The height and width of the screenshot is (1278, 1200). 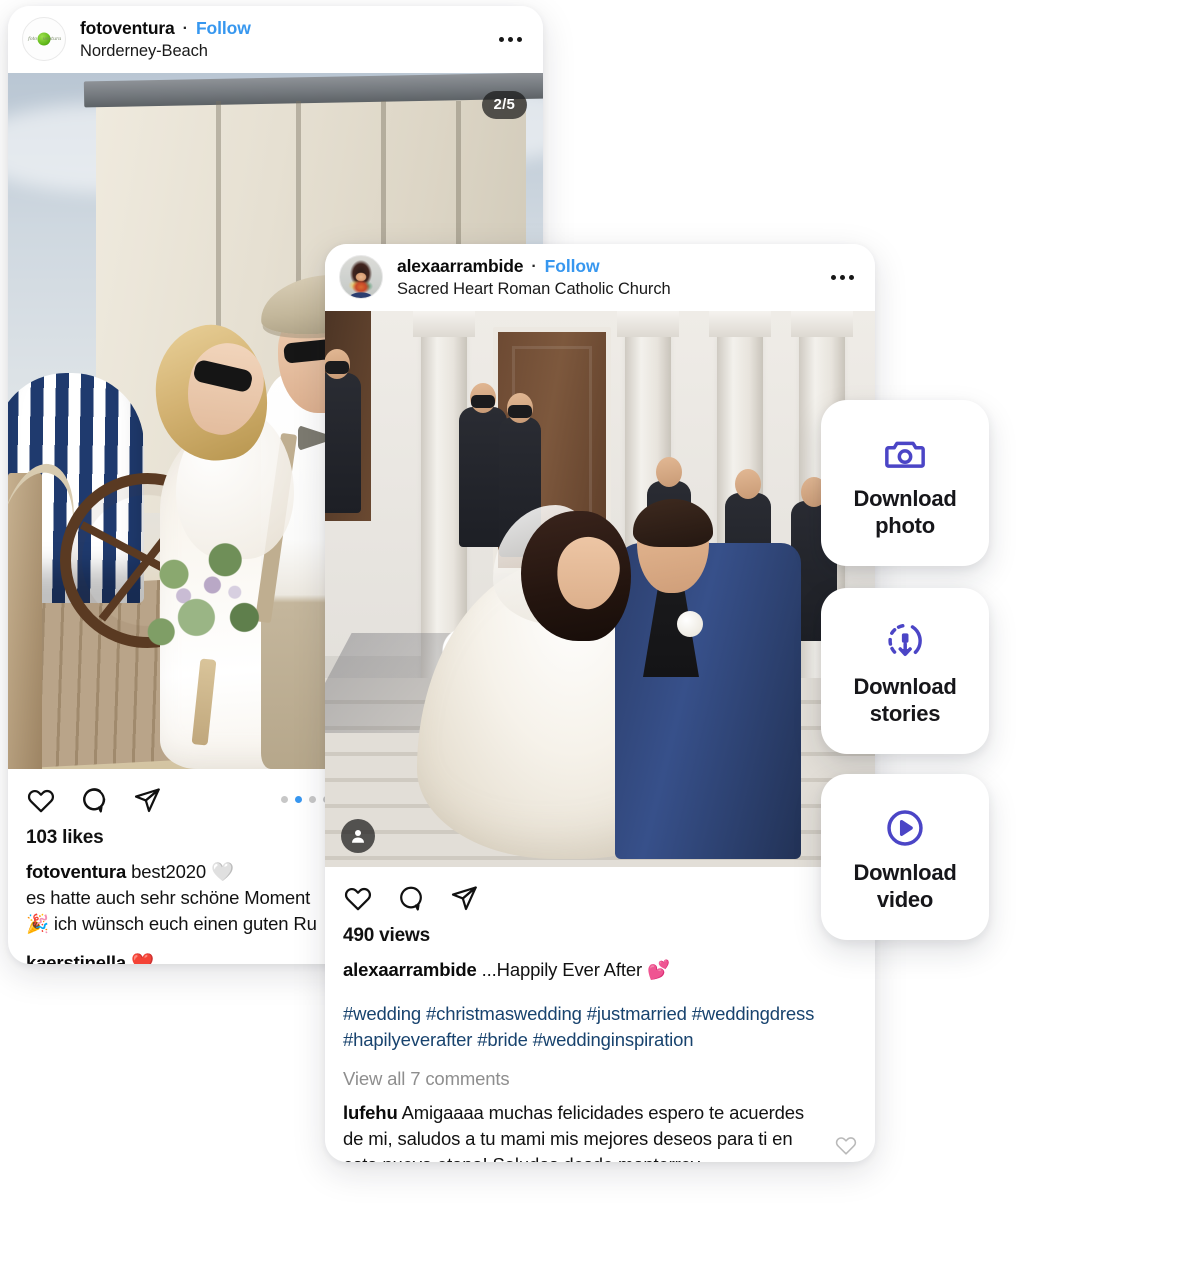 What do you see at coordinates (504, 104) in the screenshot?
I see `carousel-counter-badge: 2/5` at bounding box center [504, 104].